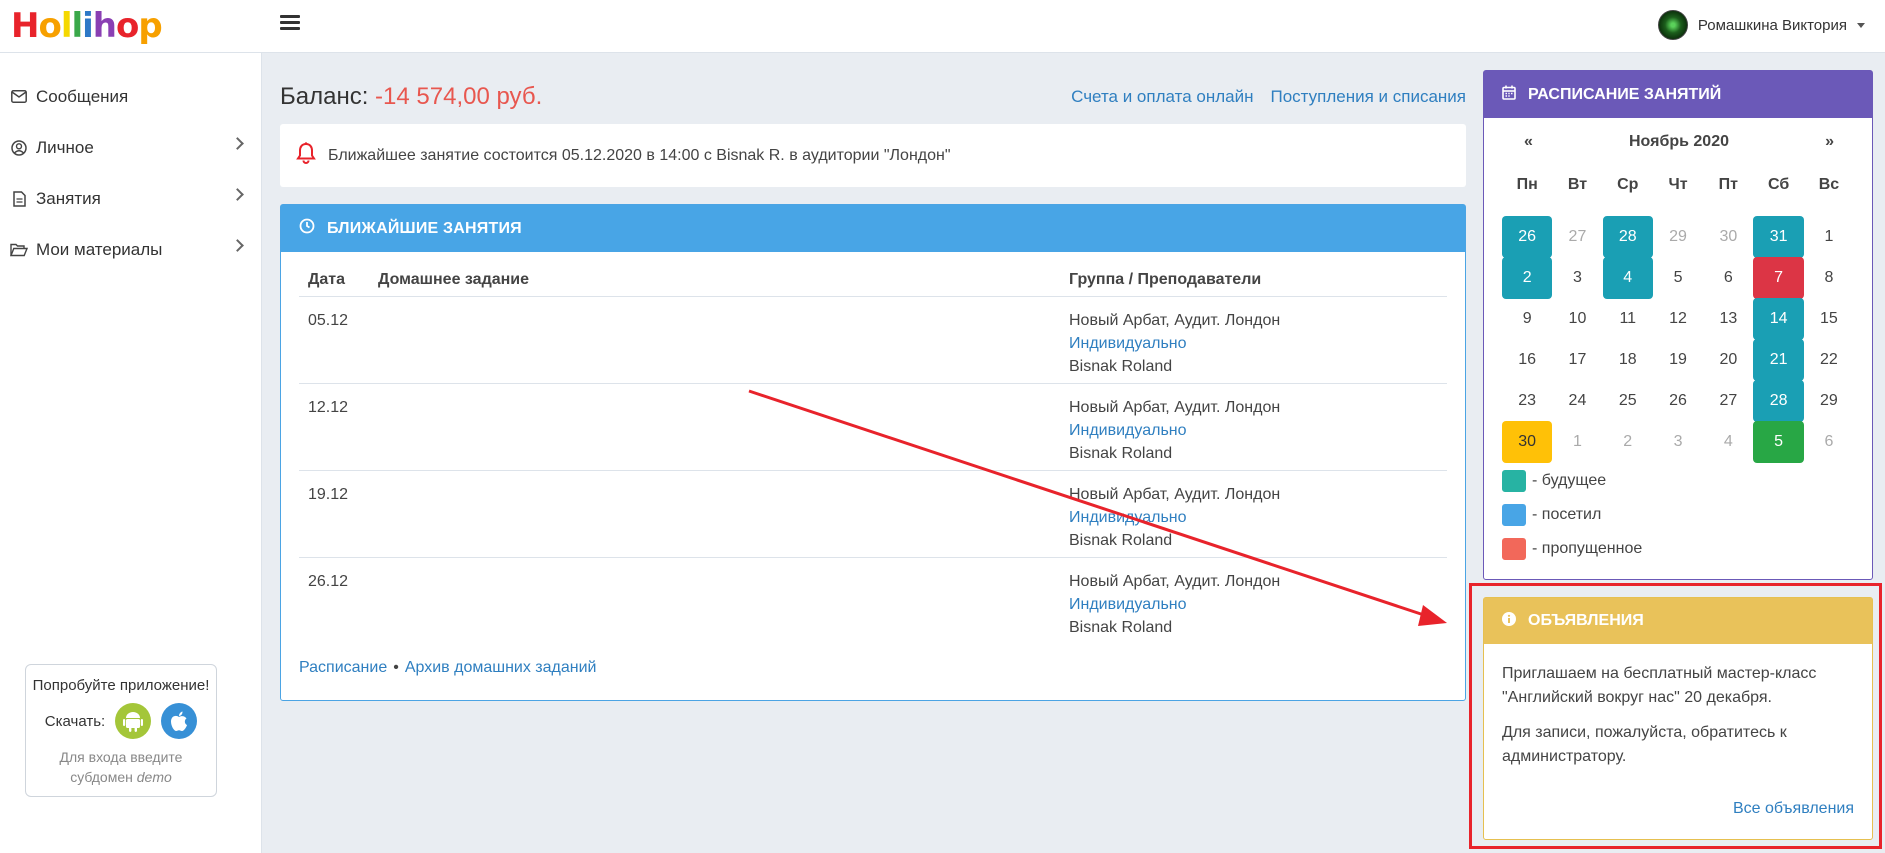  Describe the element at coordinates (49, 26) in the screenshot. I see `logo-letter: o` at that location.